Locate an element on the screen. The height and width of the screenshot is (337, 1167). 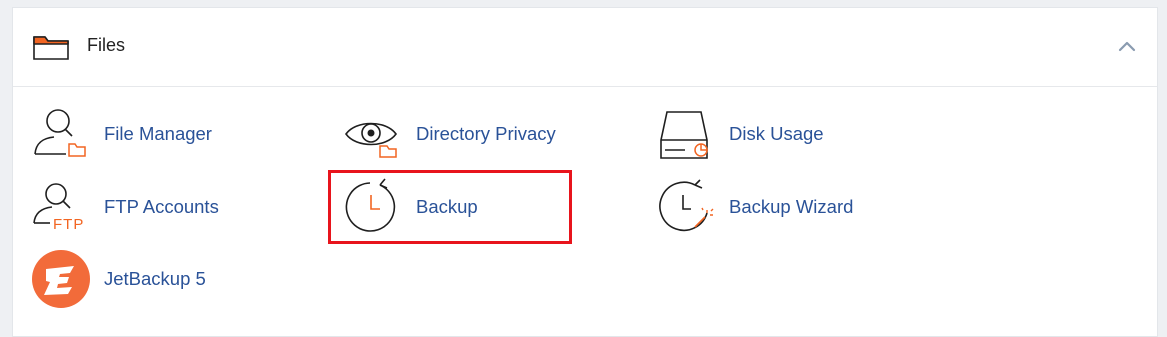
ftp-accounts-label: FTP Accounts is located at coordinates (161, 206).